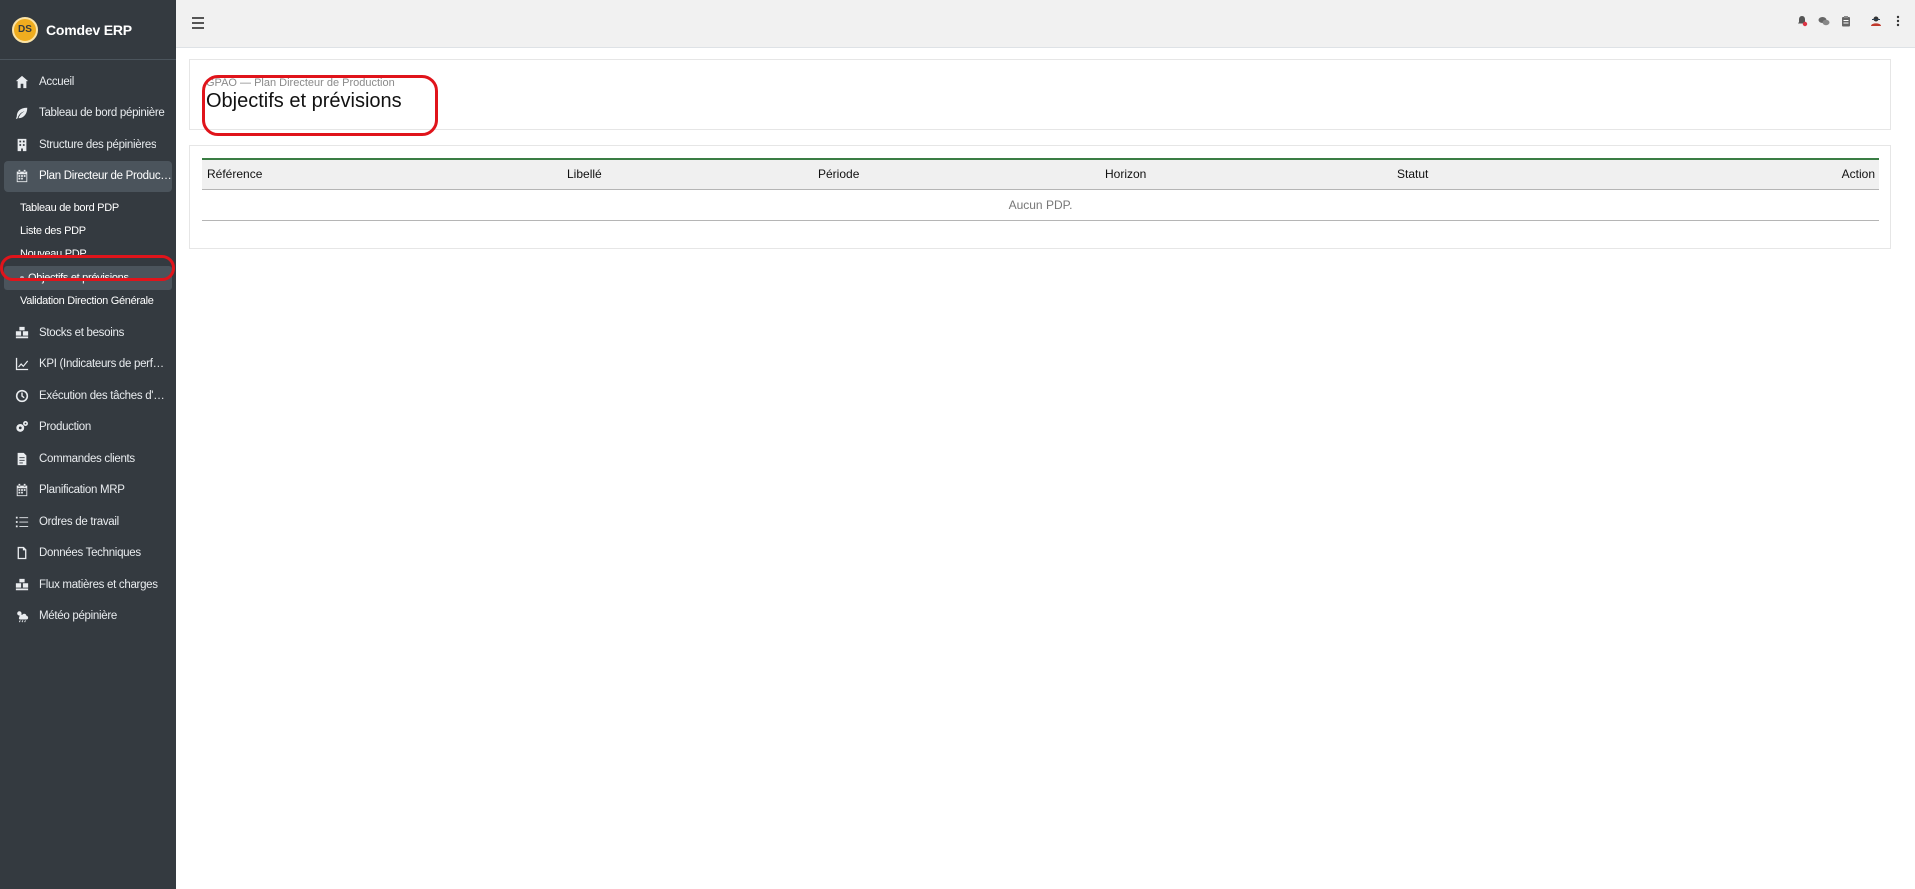  Describe the element at coordinates (82, 332) in the screenshot. I see `sidebar-item-label: Stocks et besoins` at that location.